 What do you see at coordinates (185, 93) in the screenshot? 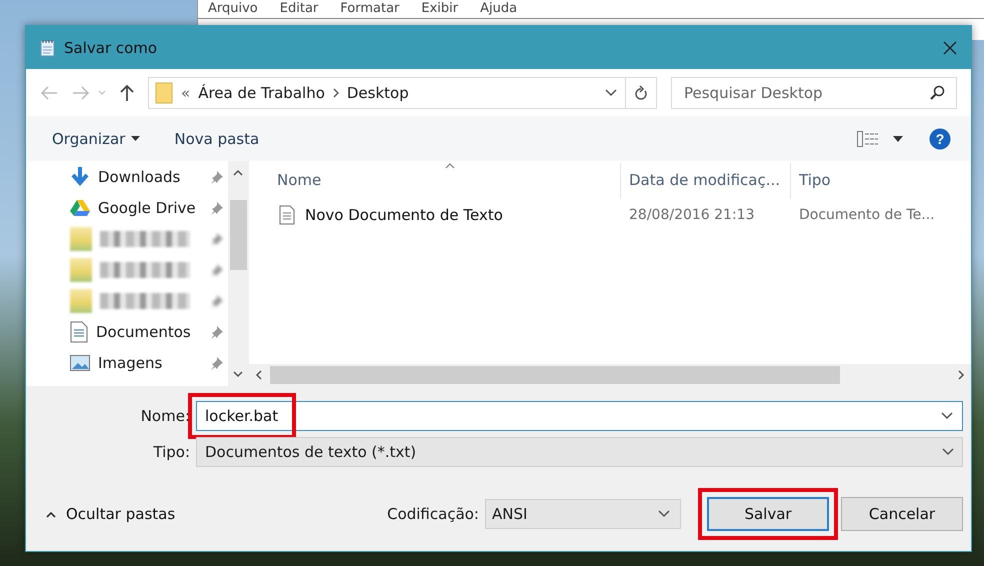
I see `overflow-chevron: «` at bounding box center [185, 93].